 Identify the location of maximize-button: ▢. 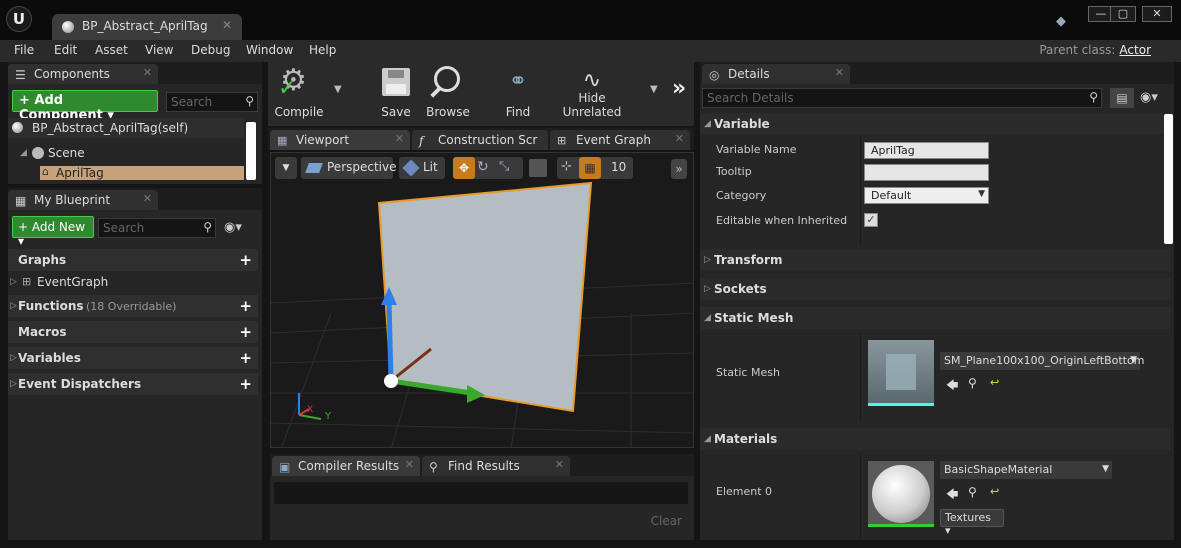
(1123, 14).